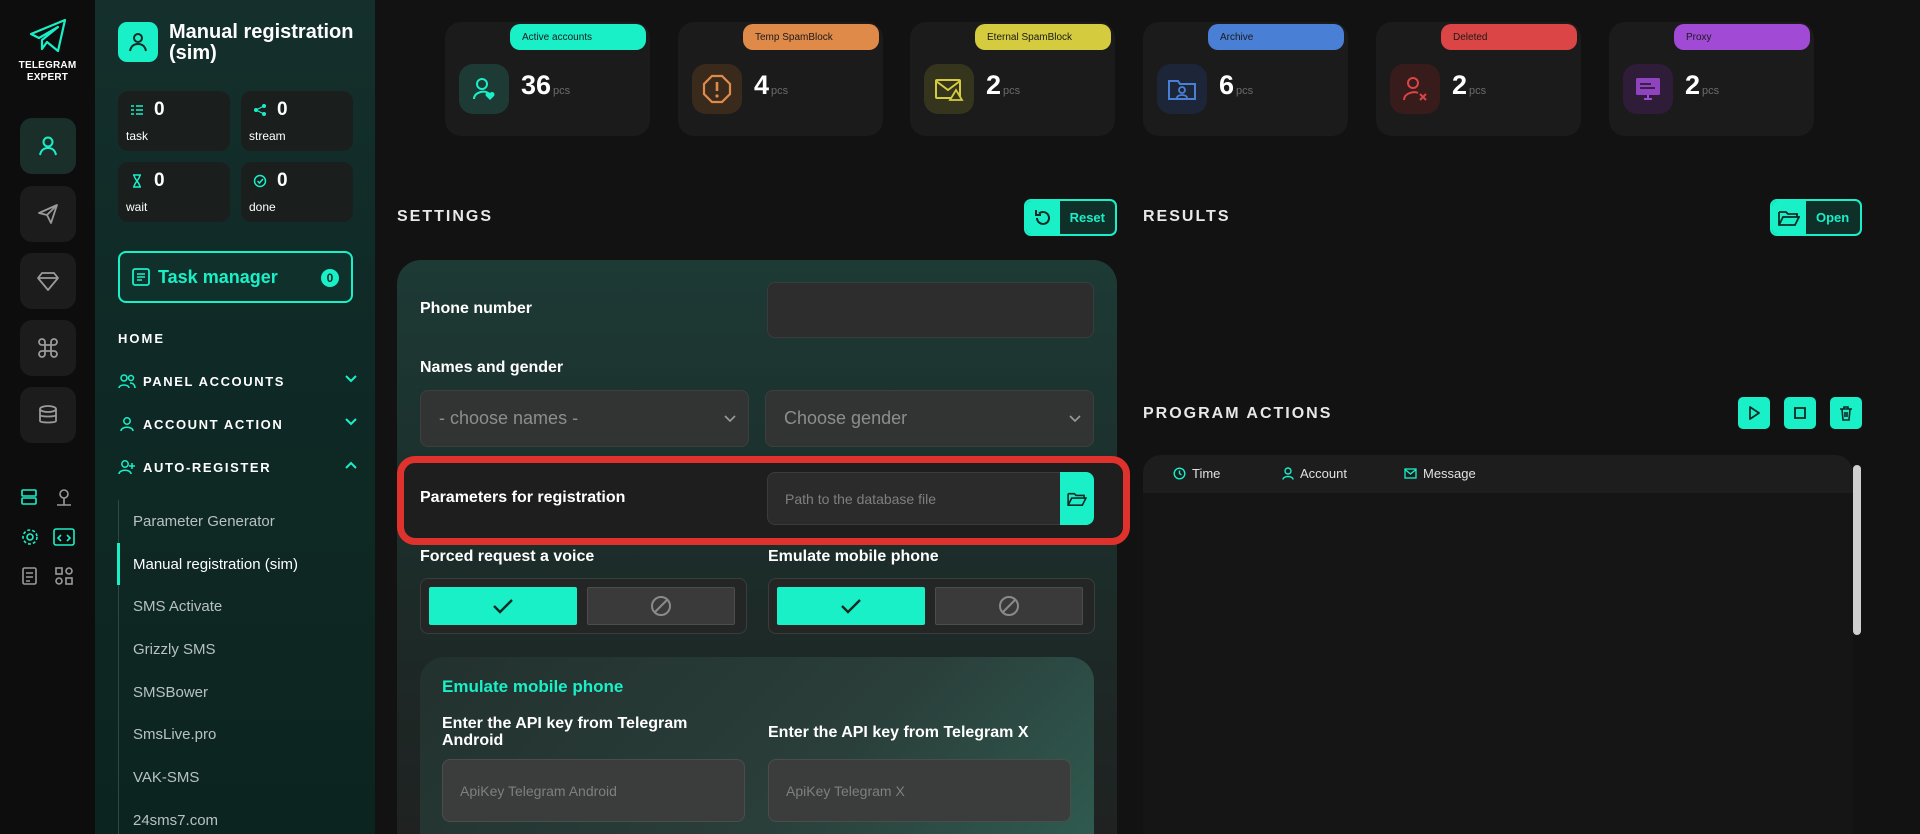 Image resolution: width=1920 pixels, height=834 pixels. Describe the element at coordinates (351, 465) in the screenshot. I see `chevron-up-icon` at that location.